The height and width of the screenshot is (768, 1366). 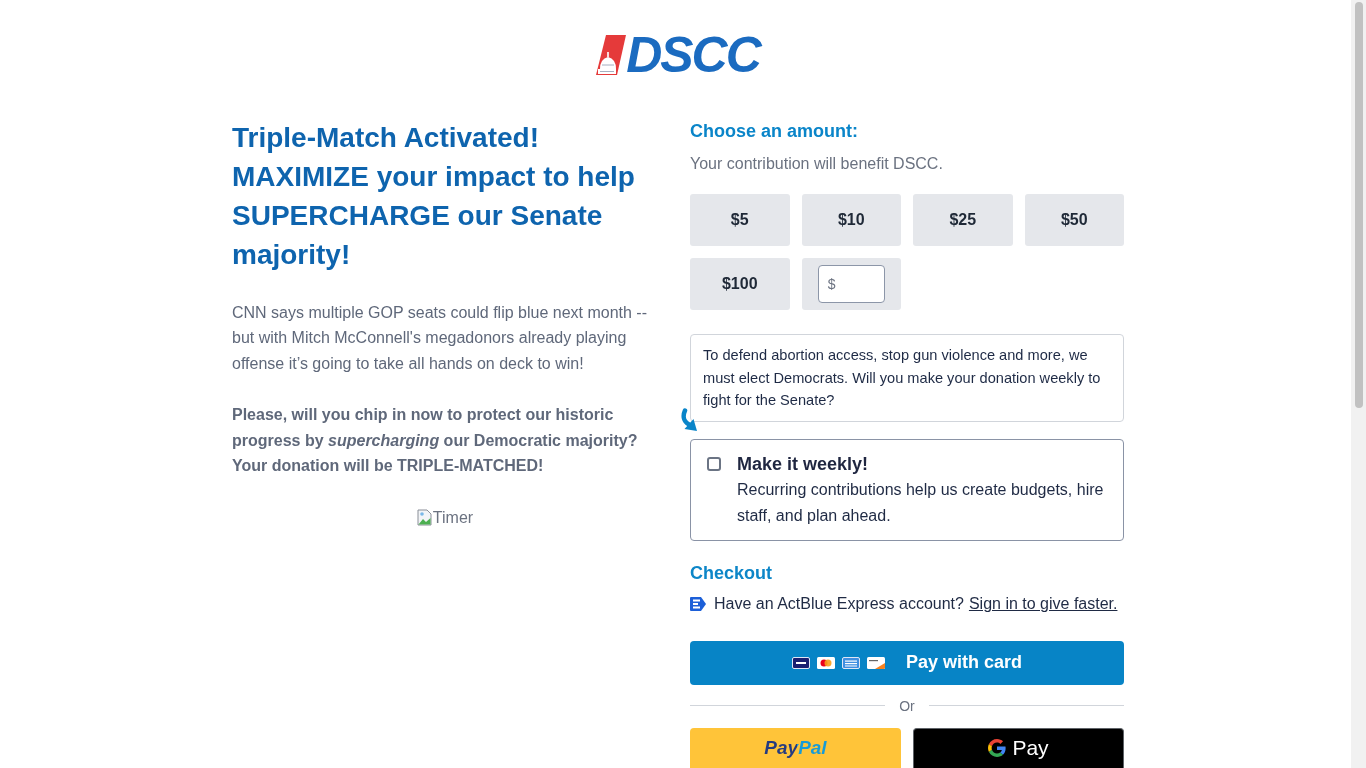 What do you see at coordinates (907, 662) in the screenshot?
I see `pay-with-card-button: Pay with card` at bounding box center [907, 662].